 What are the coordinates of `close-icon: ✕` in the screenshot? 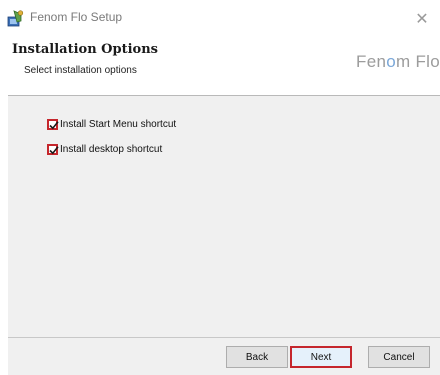 It's located at (422, 18).